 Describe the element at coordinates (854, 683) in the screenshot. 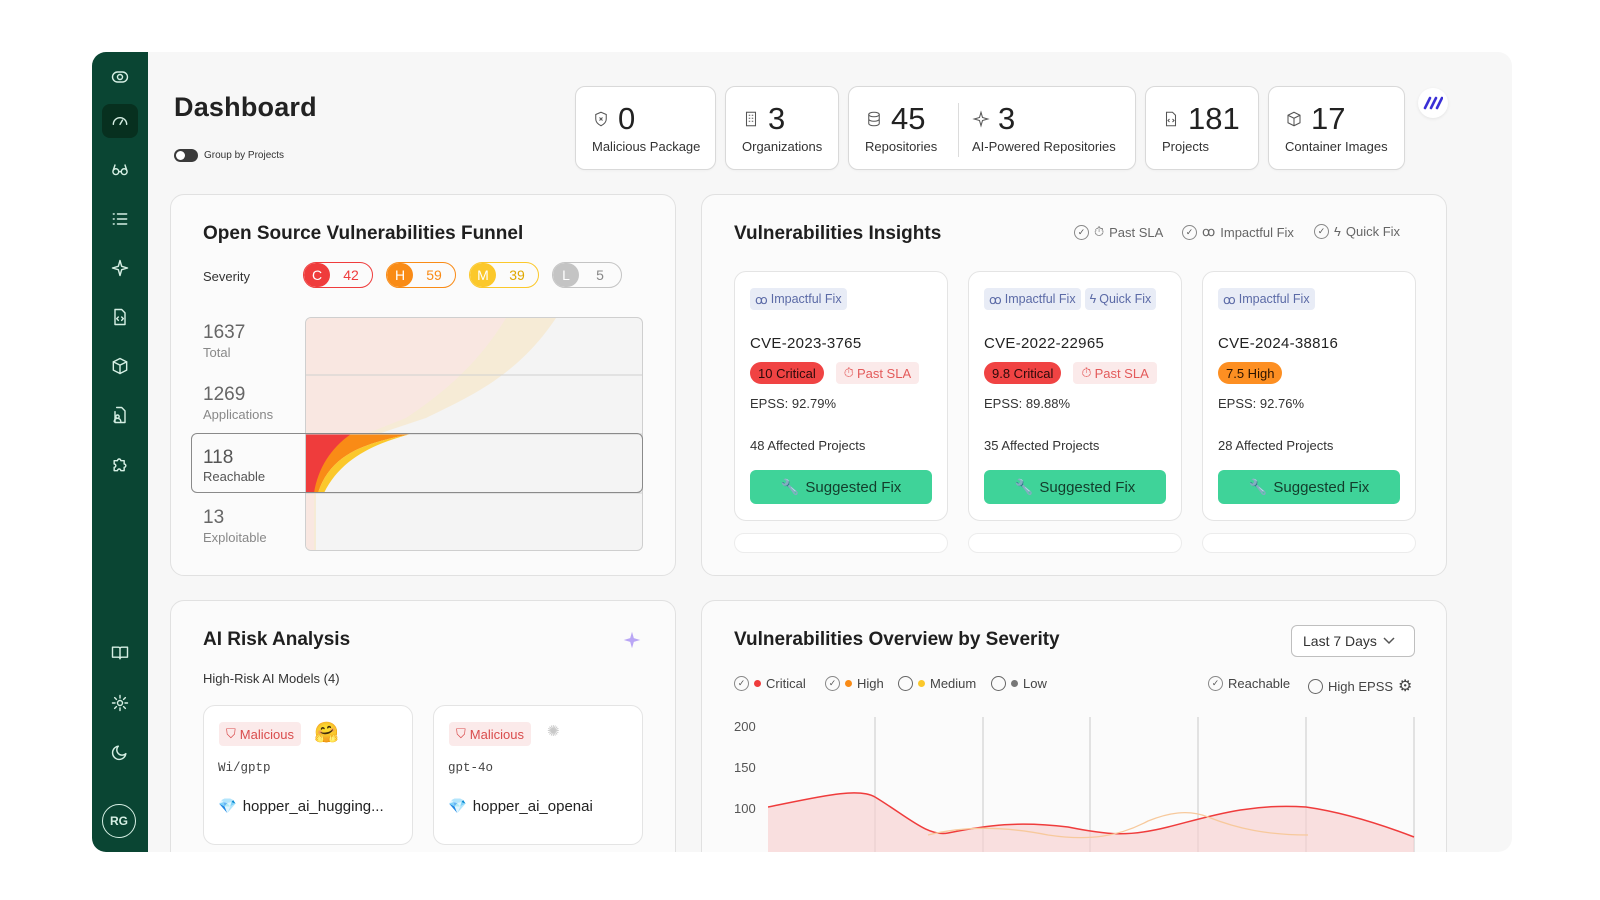

I see `legend-high: ✓ High` at that location.